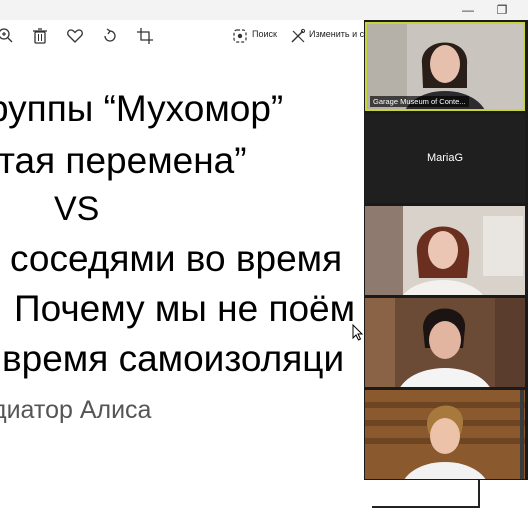 Image resolution: width=528 pixels, height=528 pixels. I want to click on delete-icon, so click(40, 36).